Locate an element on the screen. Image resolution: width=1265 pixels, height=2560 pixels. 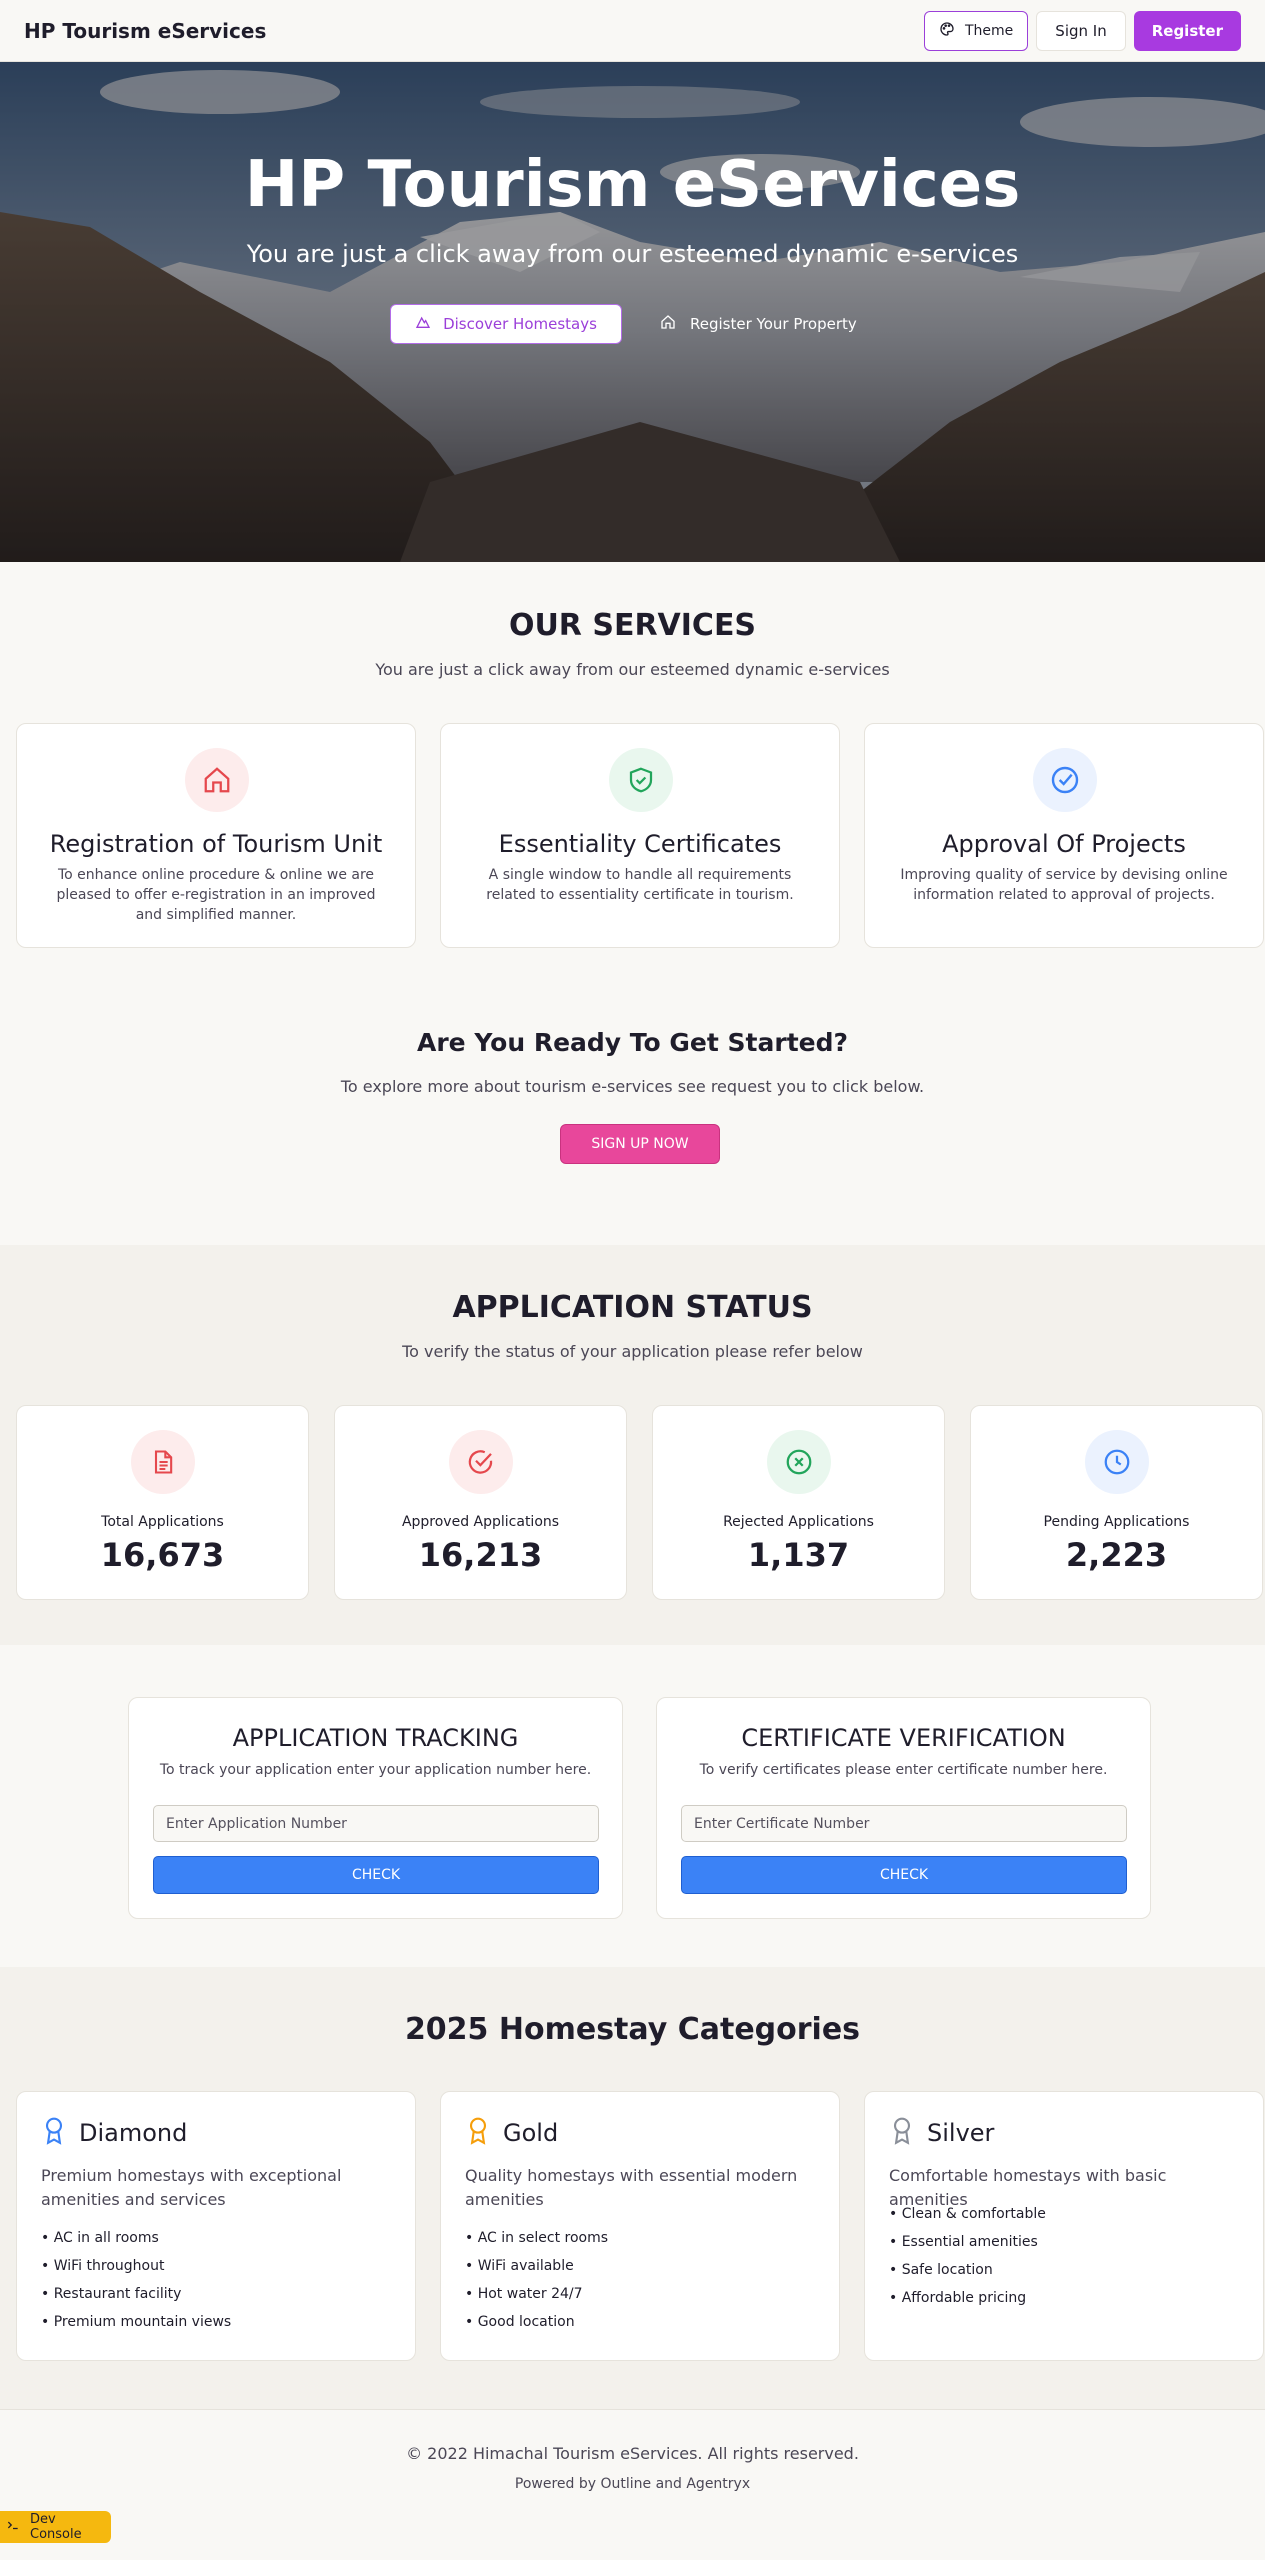
stat-card-total: Total Applications 16,673 is located at coordinates (162, 1502).